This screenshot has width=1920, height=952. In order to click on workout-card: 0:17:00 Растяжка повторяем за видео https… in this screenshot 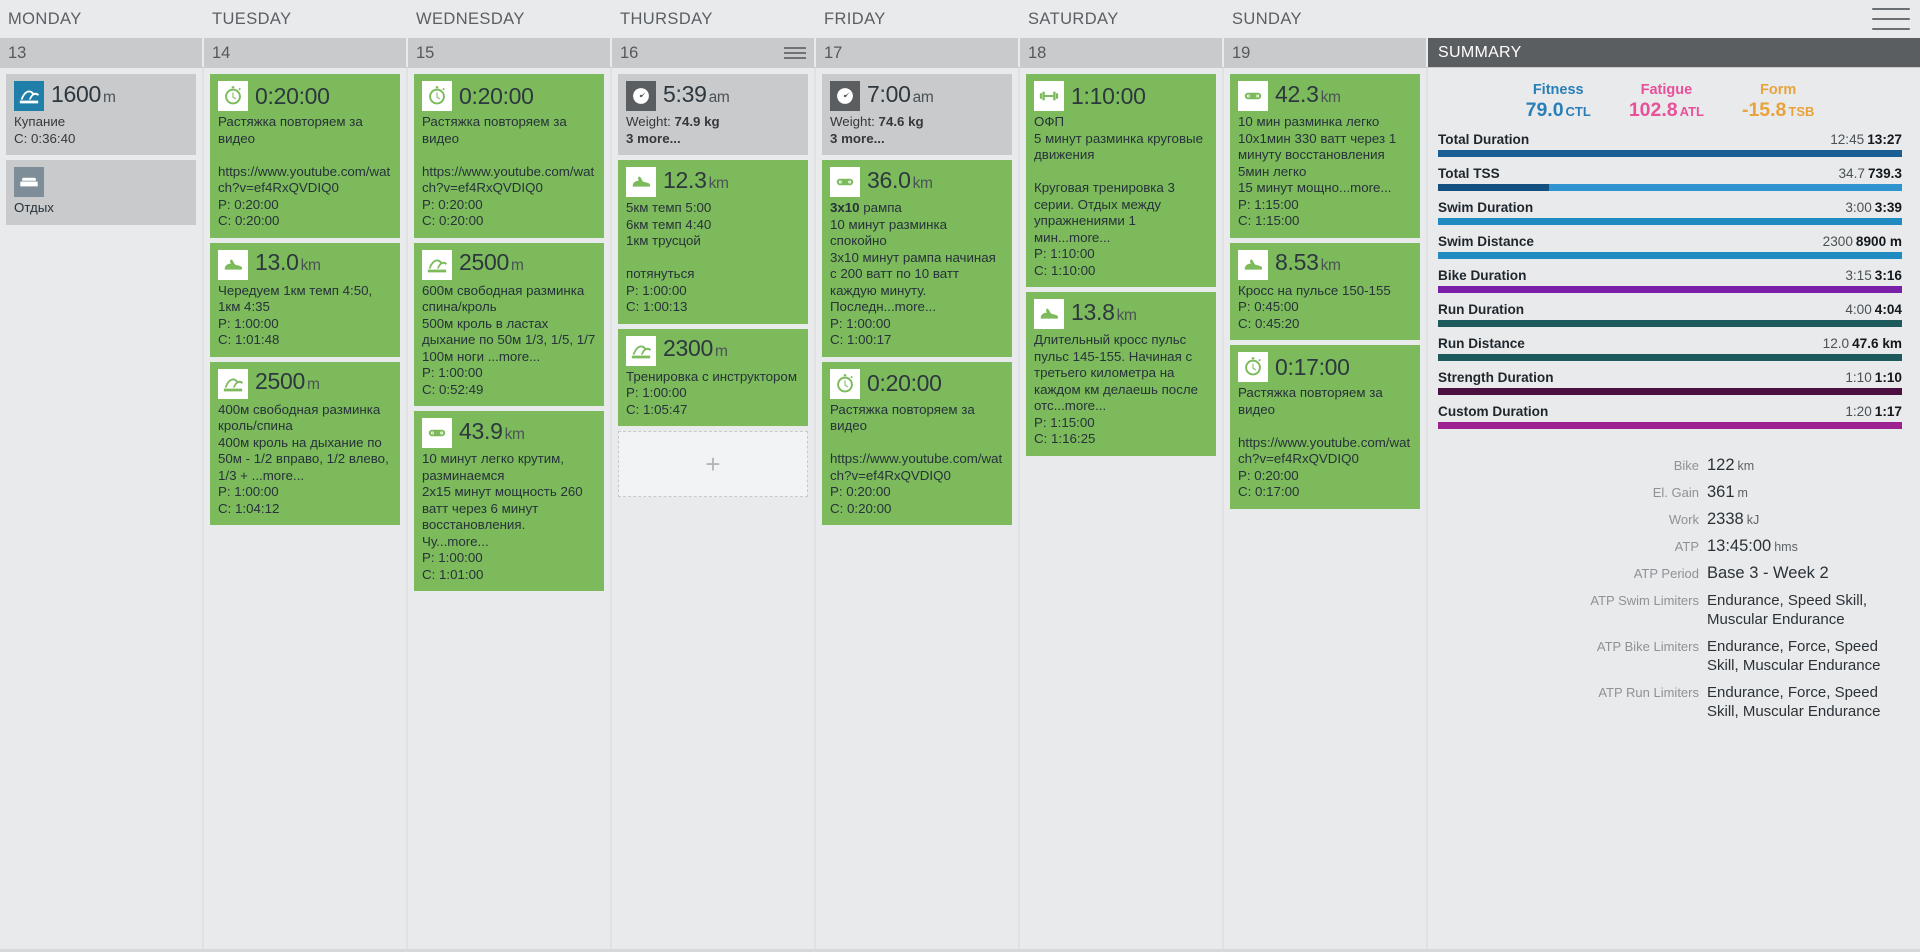, I will do `click(1325, 427)`.